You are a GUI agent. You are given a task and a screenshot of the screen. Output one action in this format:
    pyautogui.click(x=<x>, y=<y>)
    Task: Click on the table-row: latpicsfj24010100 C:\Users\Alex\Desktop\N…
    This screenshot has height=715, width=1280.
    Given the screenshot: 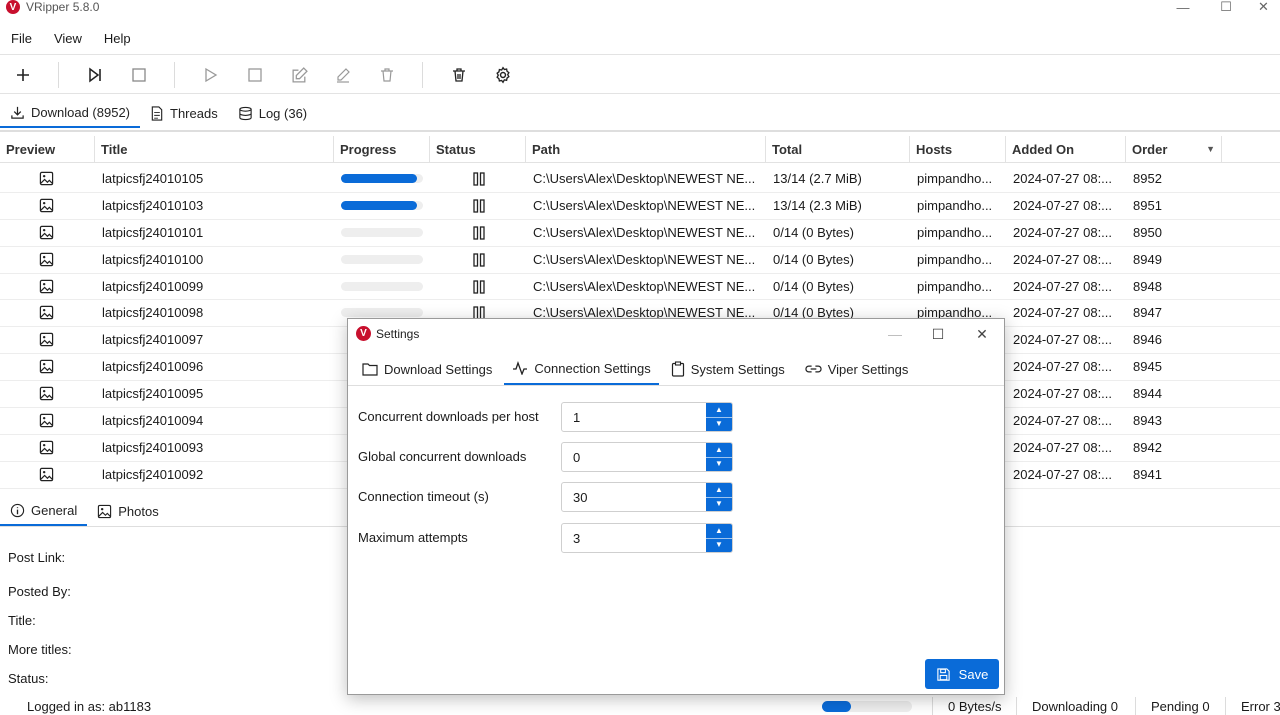 What is the action you would take?
    pyautogui.click(x=640, y=260)
    